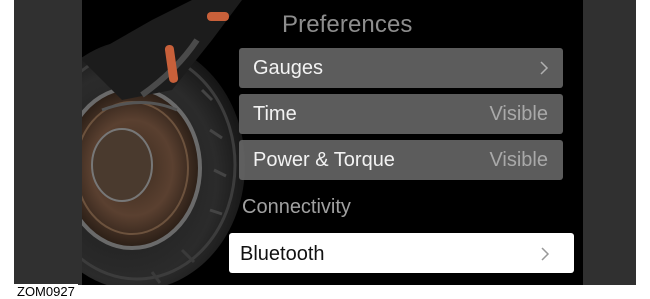 This screenshot has width=650, height=299. What do you see at coordinates (347, 24) in the screenshot?
I see `preferences-title: Preferences` at bounding box center [347, 24].